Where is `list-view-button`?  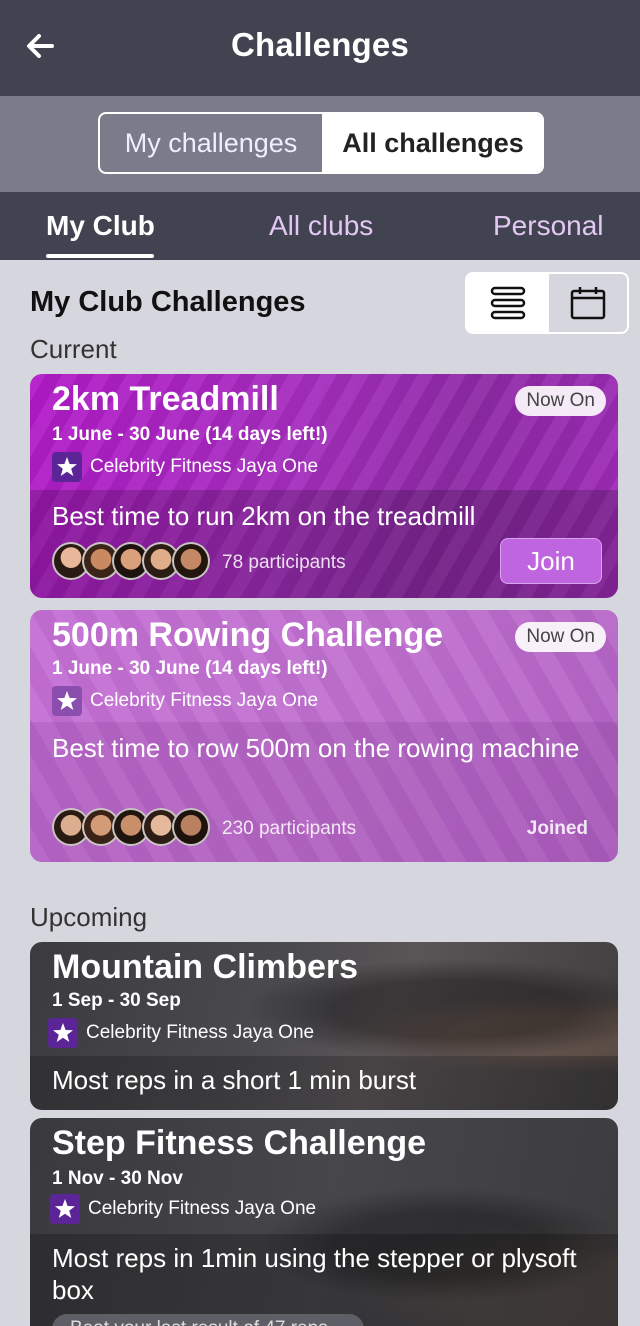 list-view-button is located at coordinates (508, 303).